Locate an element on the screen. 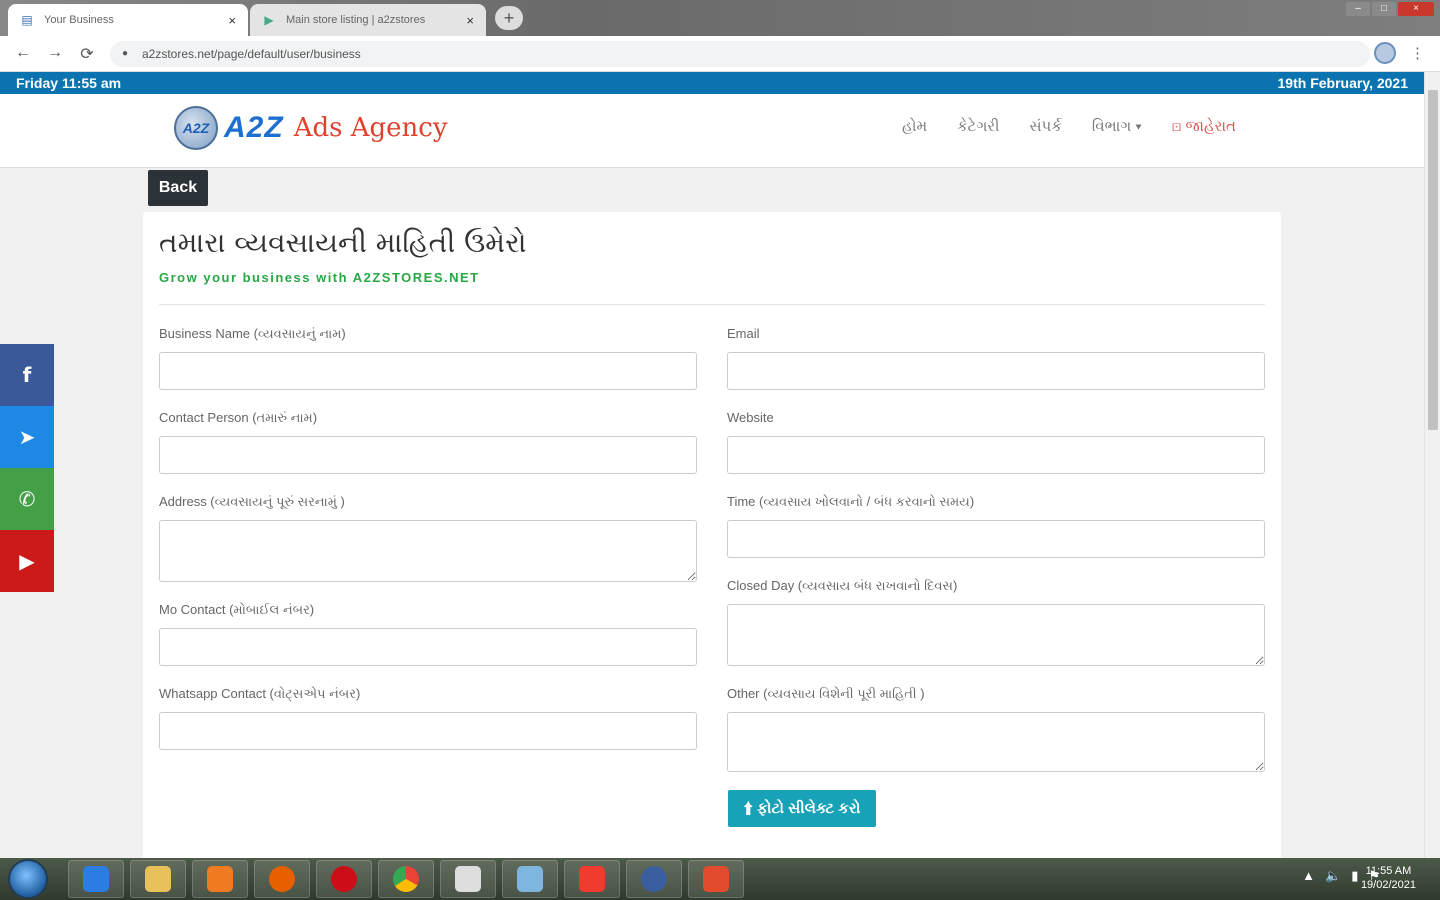  divider is located at coordinates (712, 304).